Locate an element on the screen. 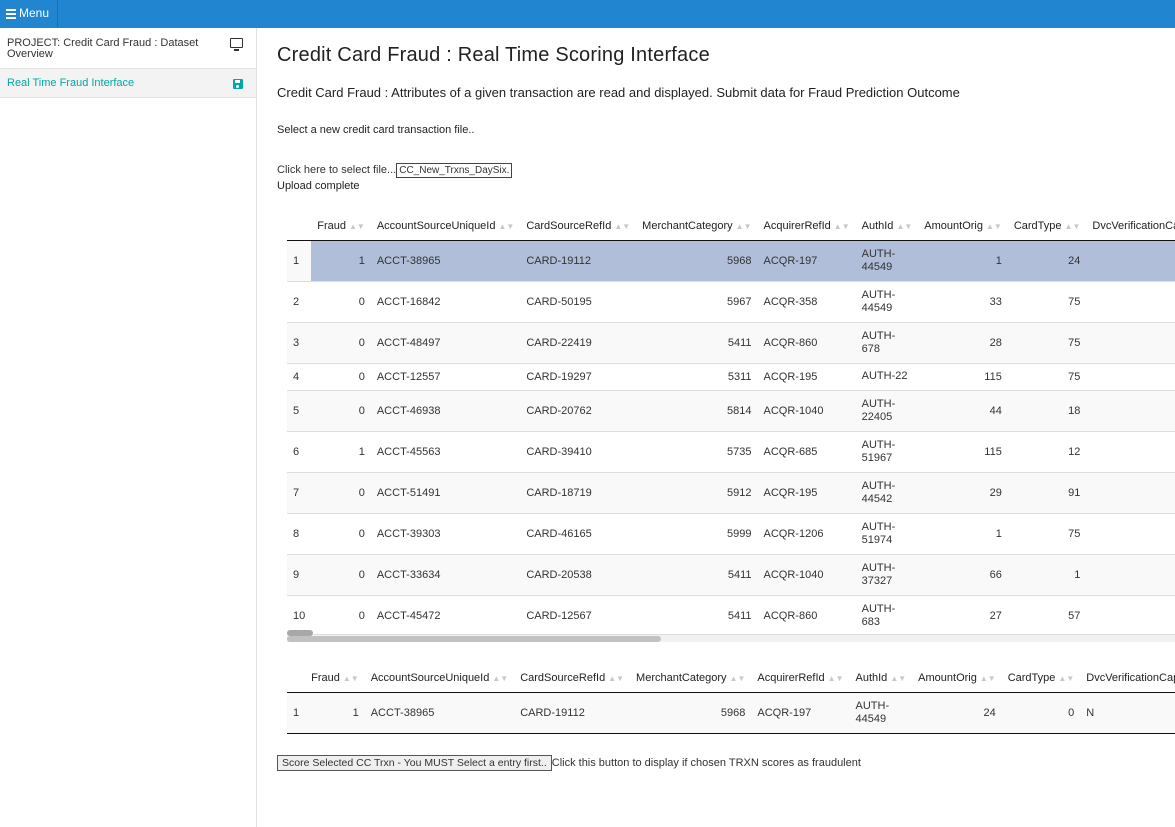 This screenshot has height=827, width=1175. table-cell: CARD-20762 is located at coordinates (578, 410).